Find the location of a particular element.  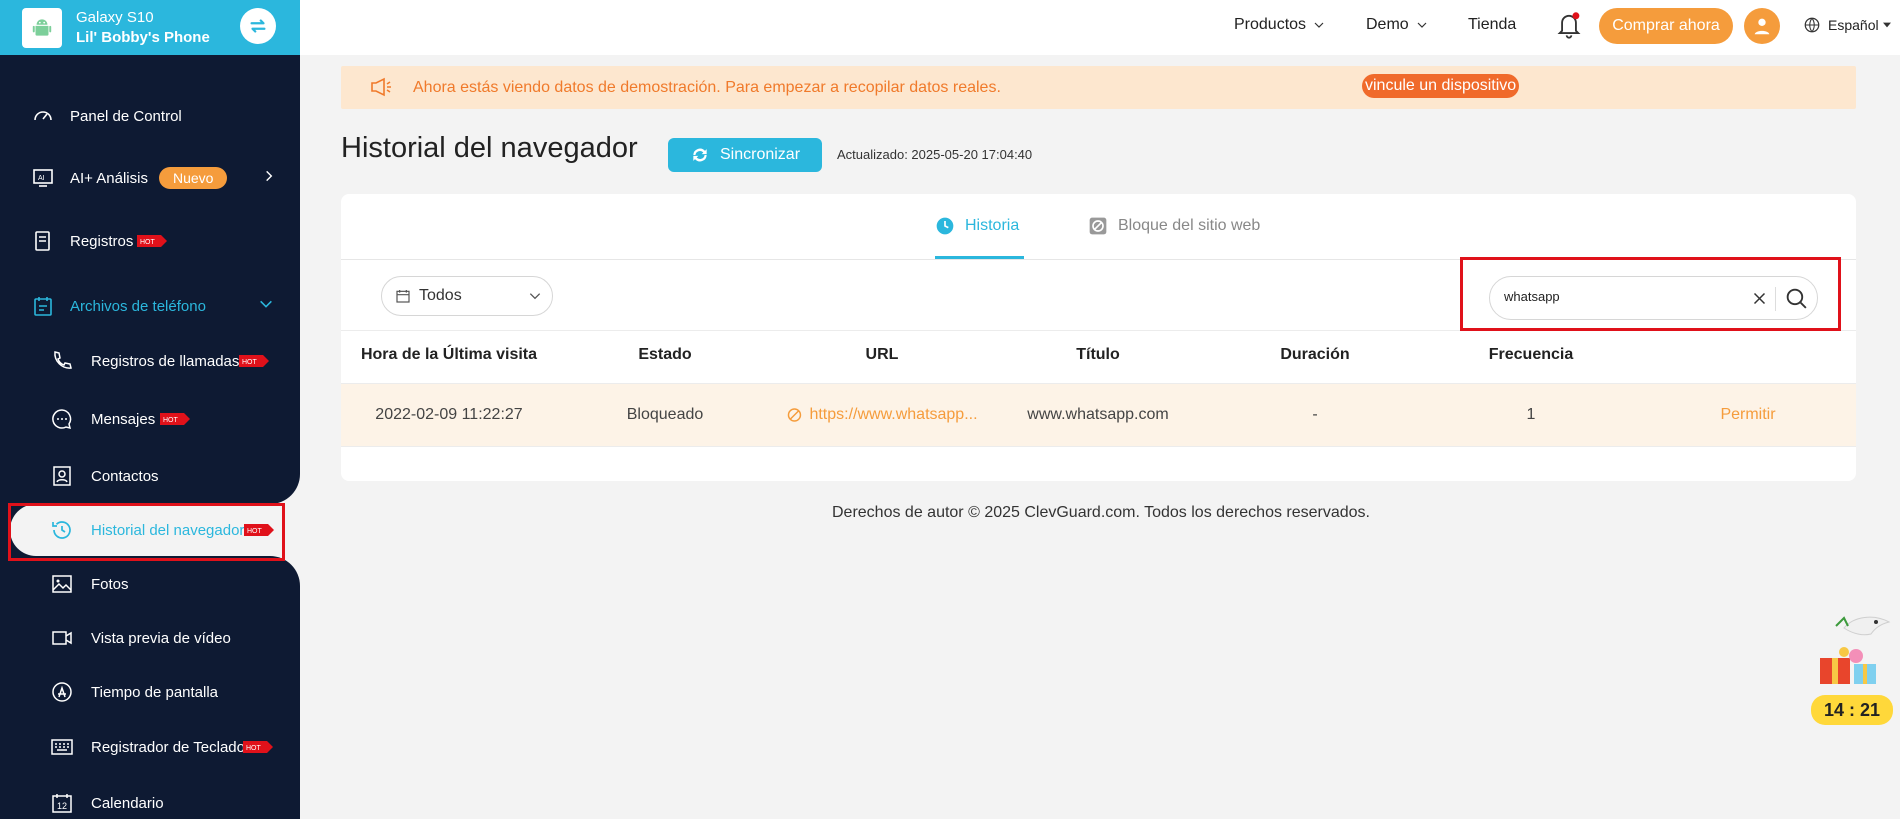

ai-icon: AI is located at coordinates (43, 178).